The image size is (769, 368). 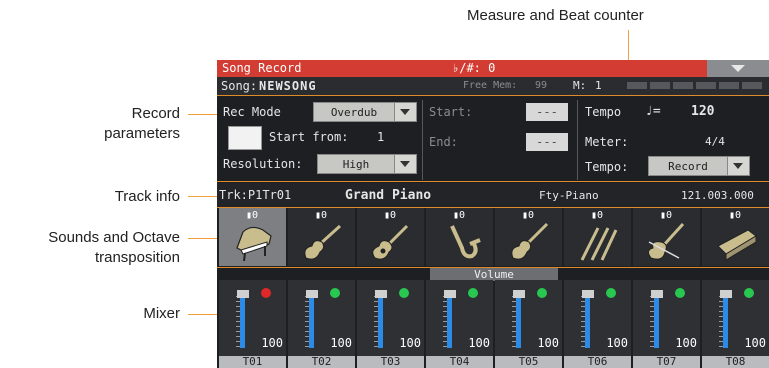 What do you see at coordinates (354, 112) in the screenshot?
I see `rec-mode-value: Overdub` at bounding box center [354, 112].